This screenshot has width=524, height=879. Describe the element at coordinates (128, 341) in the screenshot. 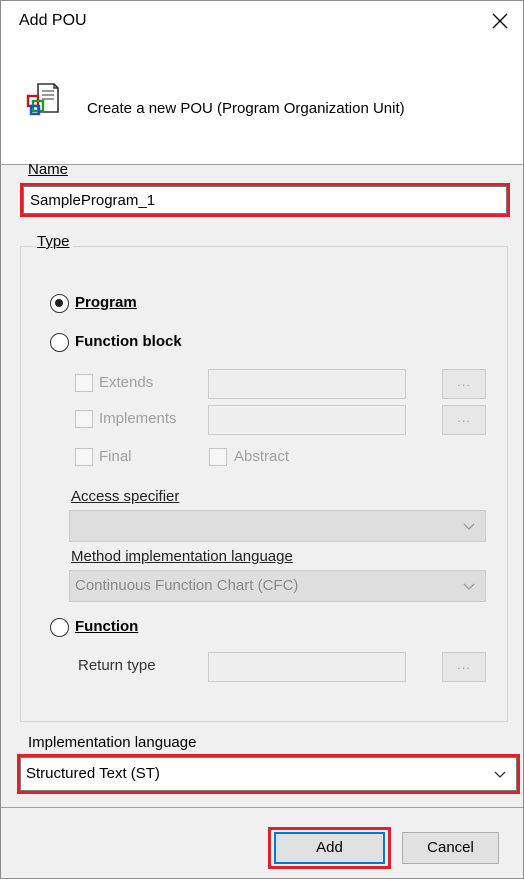

I see `function-block-label: Function block` at that location.